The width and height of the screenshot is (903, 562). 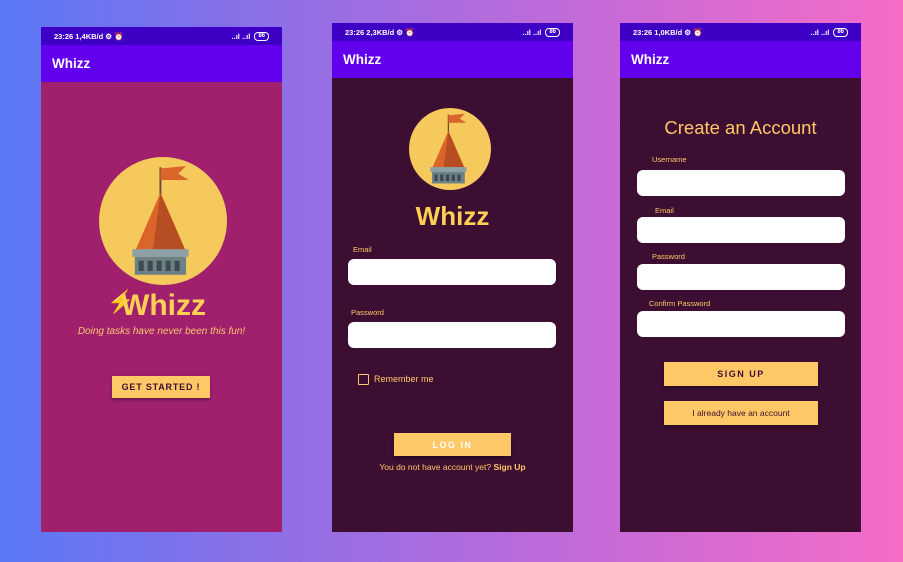 What do you see at coordinates (680, 303) in the screenshot?
I see `confirm-password-label: Confirm Password` at bounding box center [680, 303].